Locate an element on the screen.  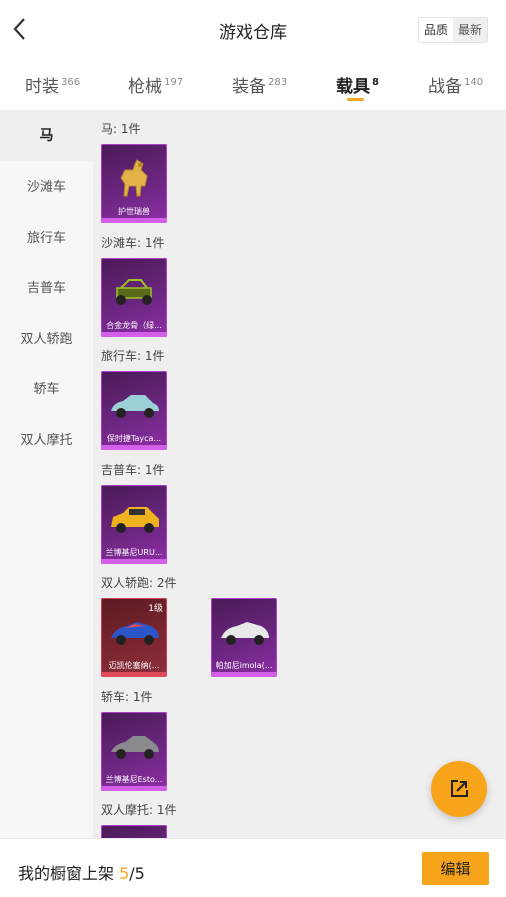
tab-fashion: 时装 366 is located at coordinates (52, 84).